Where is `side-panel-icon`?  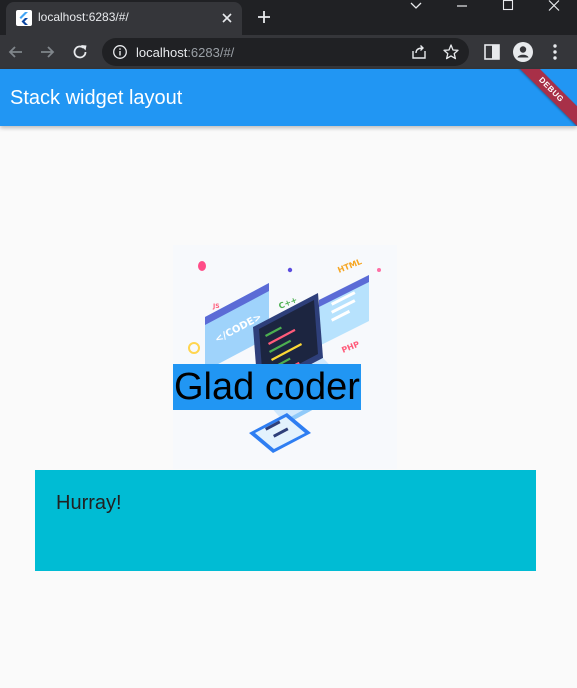 side-panel-icon is located at coordinates (492, 52).